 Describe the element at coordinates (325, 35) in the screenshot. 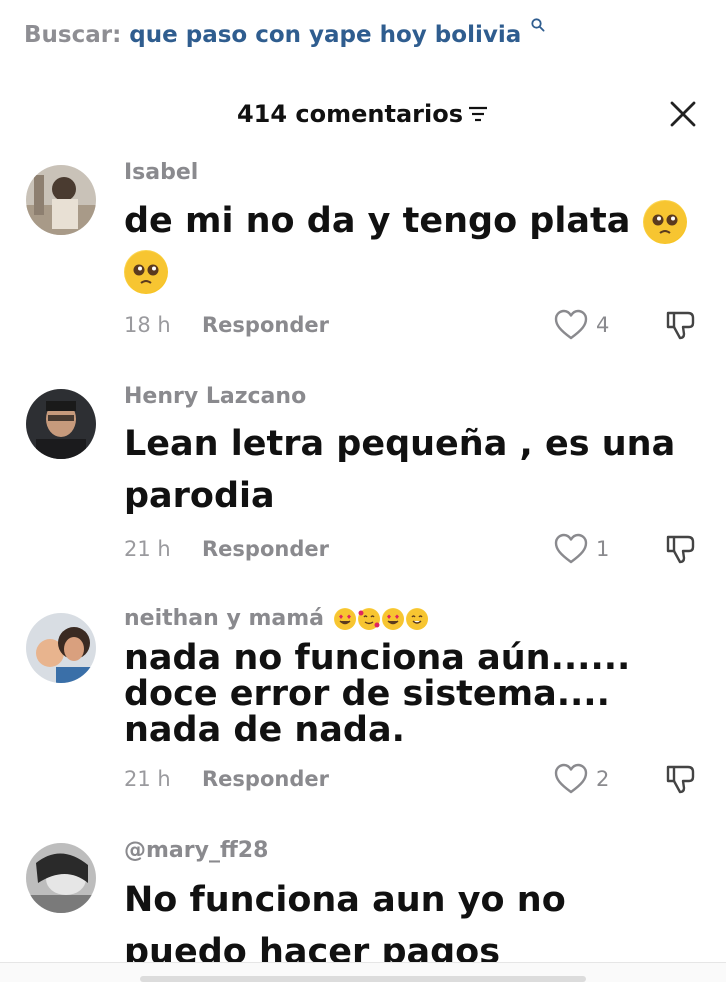

I see `search-query: que paso con yape hoy bolivia` at that location.